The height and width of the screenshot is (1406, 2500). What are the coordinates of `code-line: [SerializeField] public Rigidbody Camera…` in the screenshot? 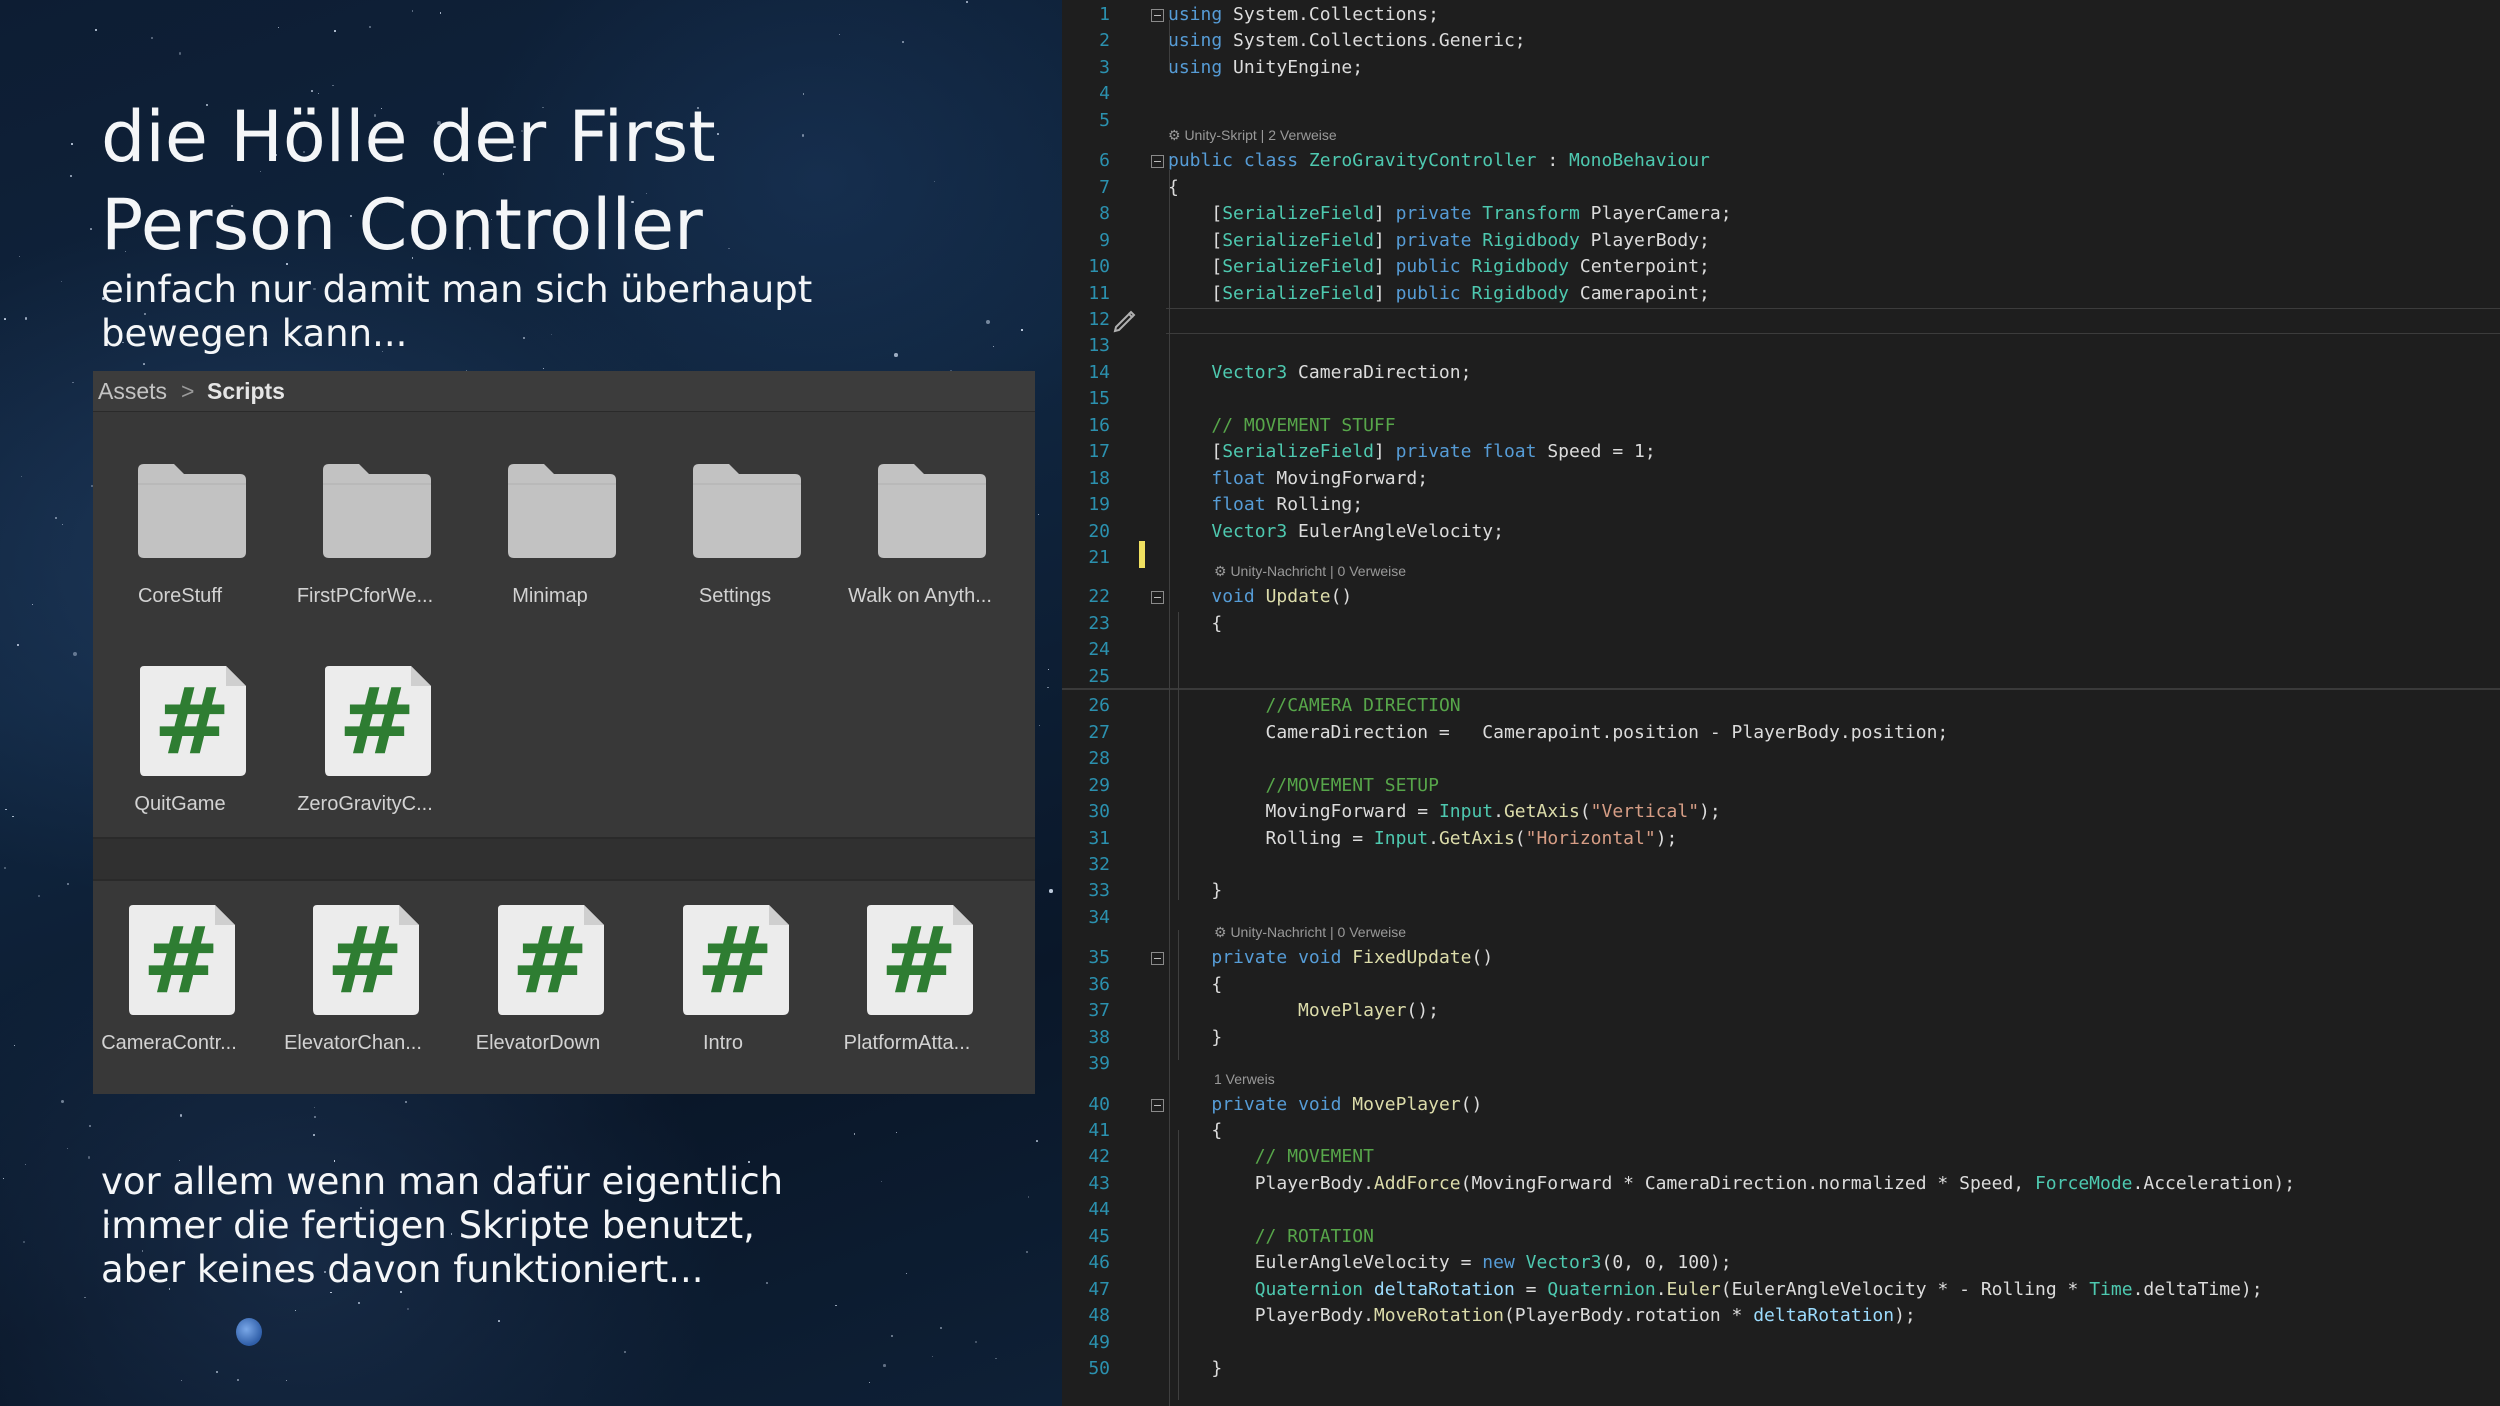 It's located at (1439, 294).